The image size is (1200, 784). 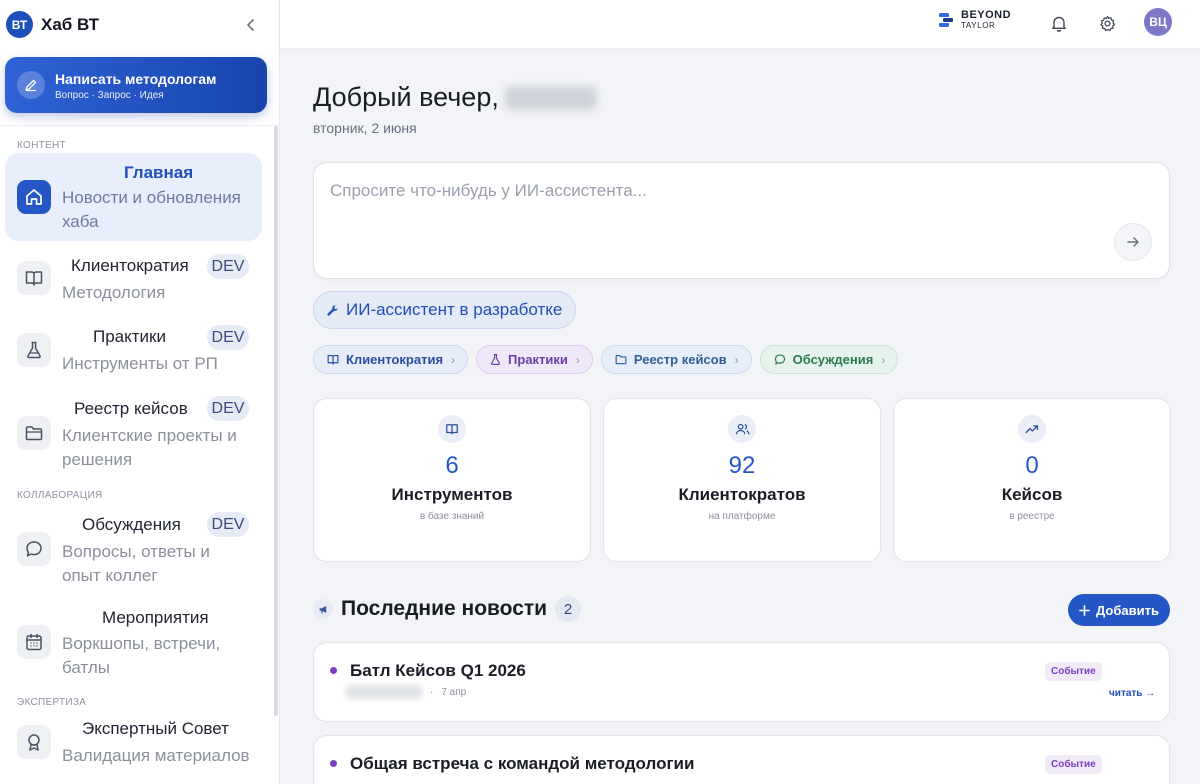 What do you see at coordinates (34, 742) in the screenshot?
I see `award-icon` at bounding box center [34, 742].